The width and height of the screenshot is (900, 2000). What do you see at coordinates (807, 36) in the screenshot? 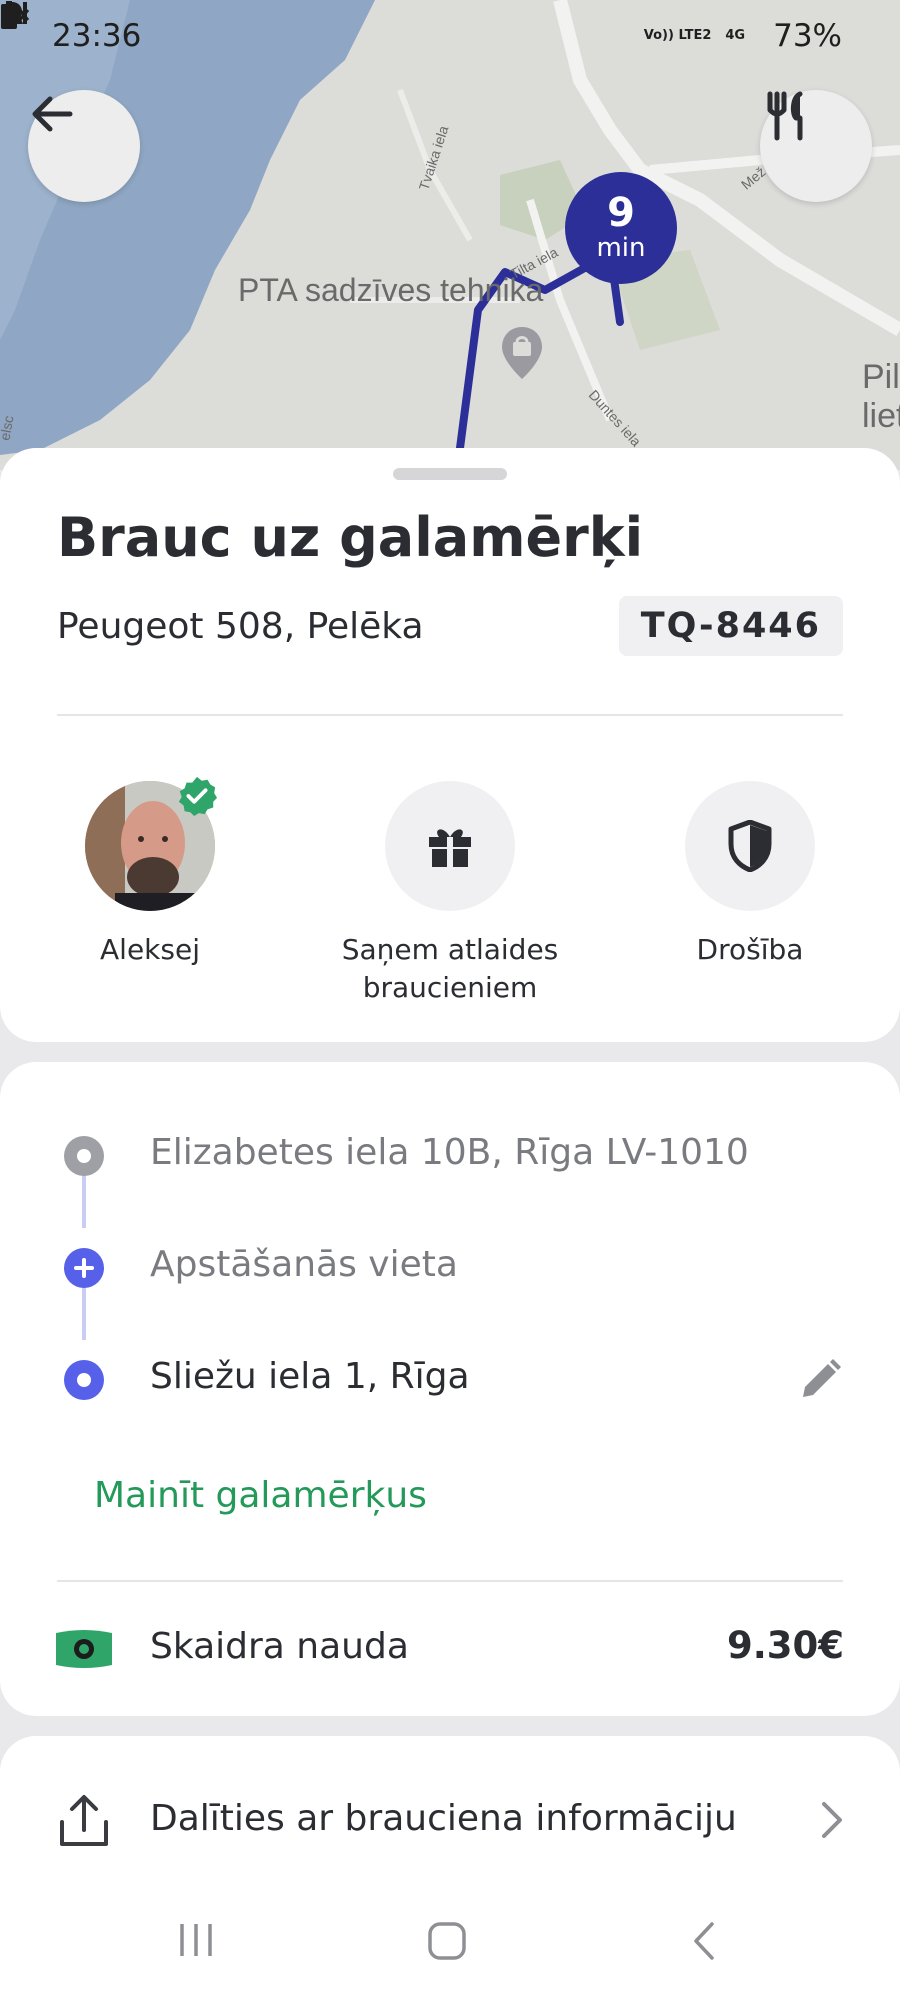
I see `battery-percent: 73%` at bounding box center [807, 36].